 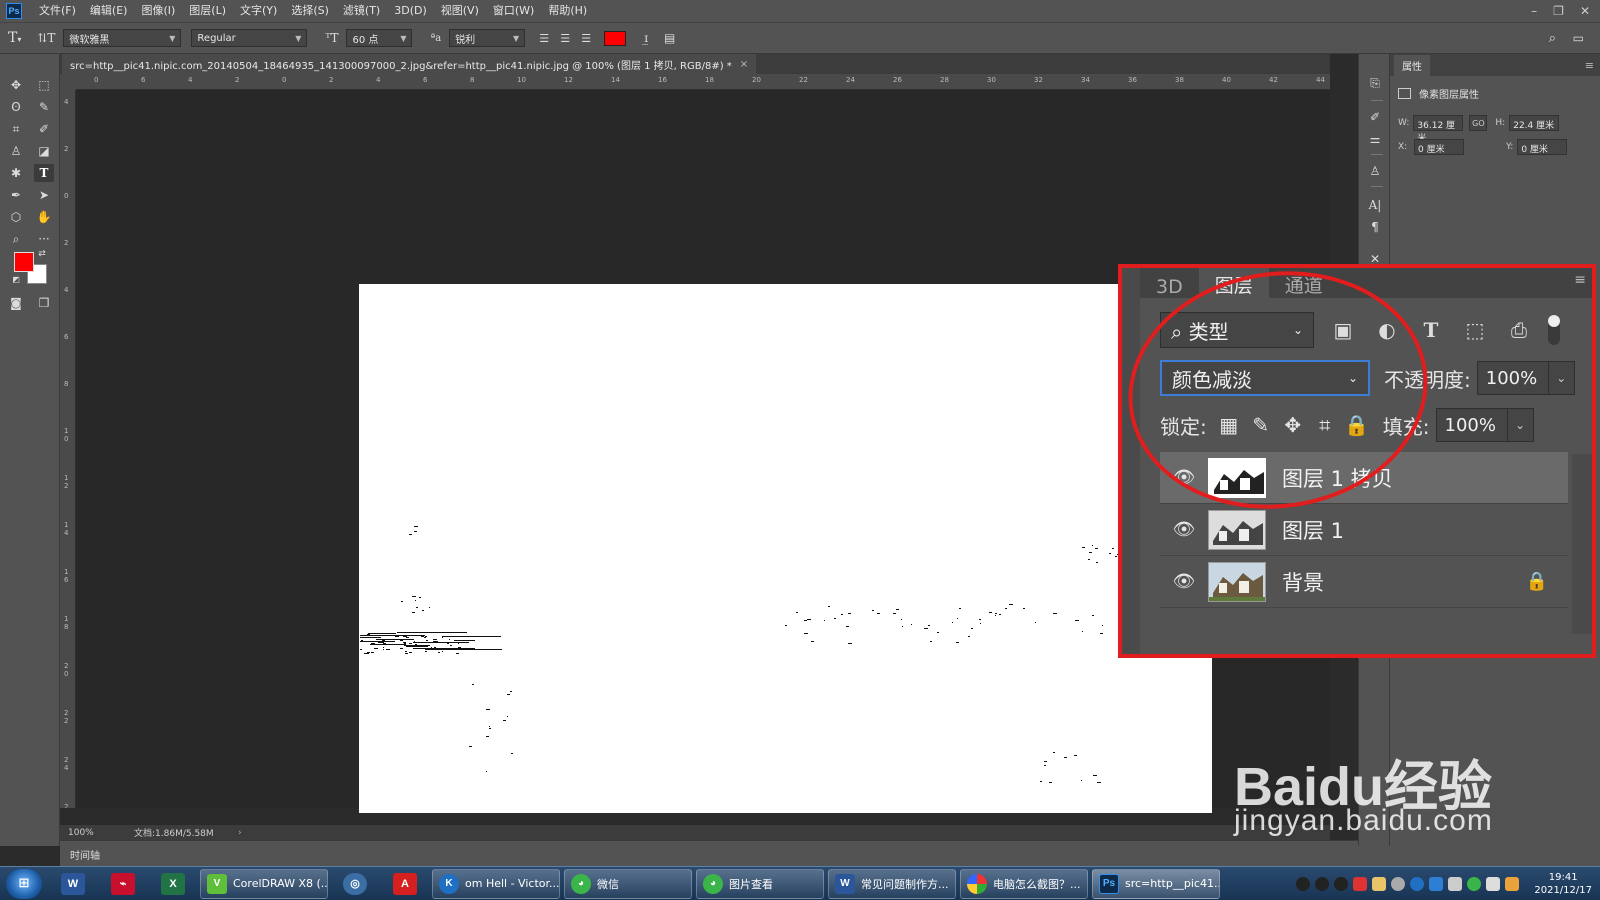 What do you see at coordinates (68, 82) in the screenshot?
I see `ruler-origin` at bounding box center [68, 82].